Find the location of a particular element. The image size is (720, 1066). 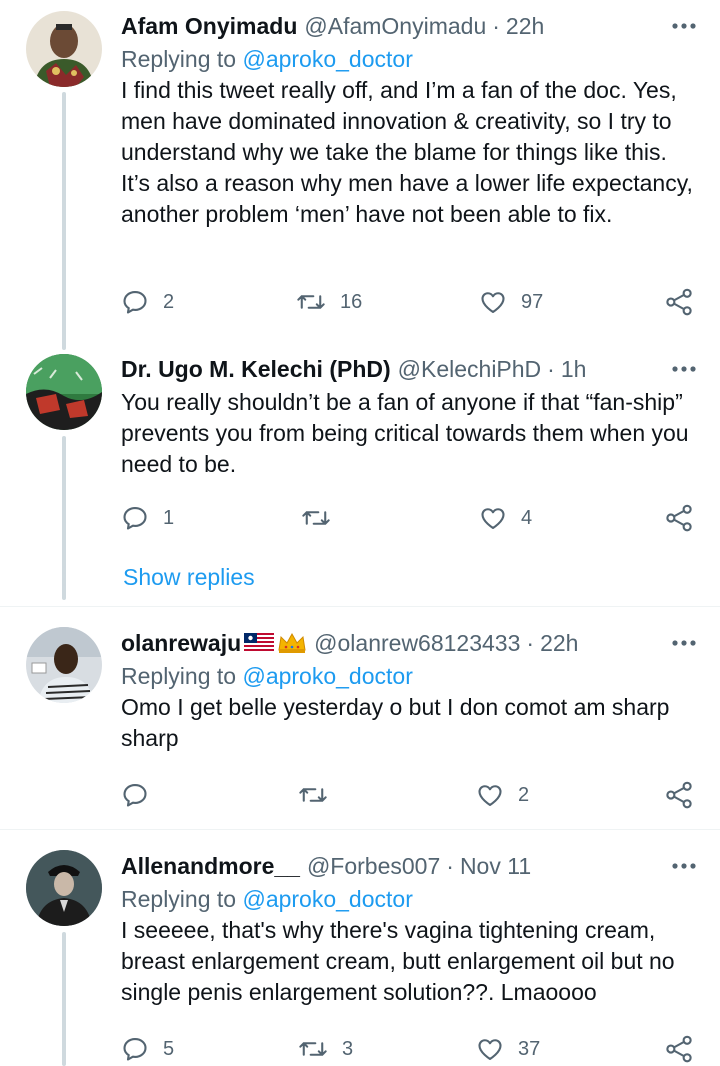

tweet-header: Allenandmore__ @Forbes007 · Nov 11 is located at coordinates (408, 866).